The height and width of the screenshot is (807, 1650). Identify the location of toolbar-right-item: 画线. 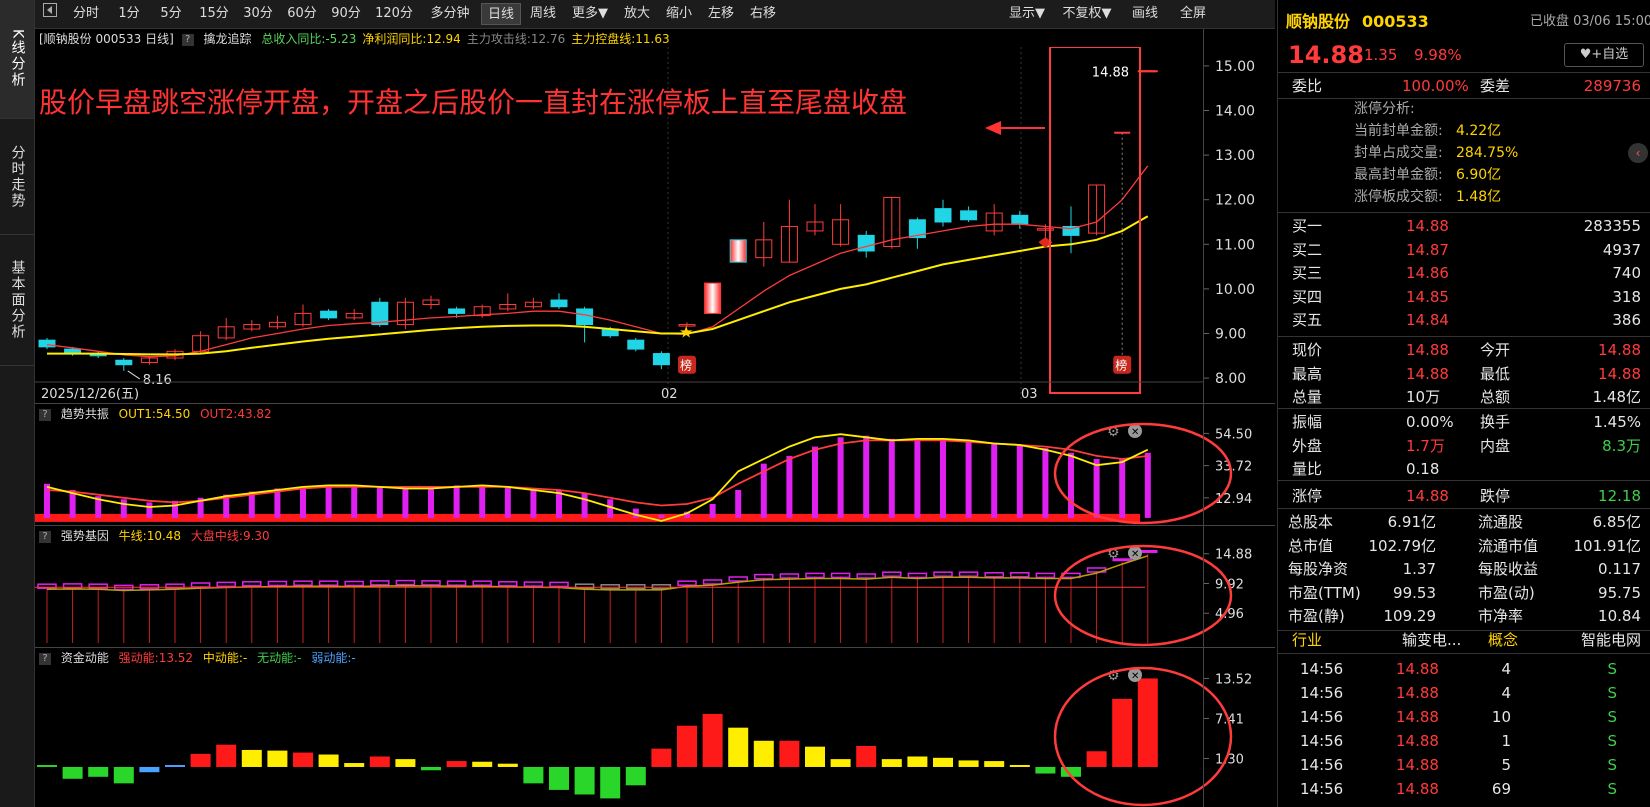
(1145, 14).